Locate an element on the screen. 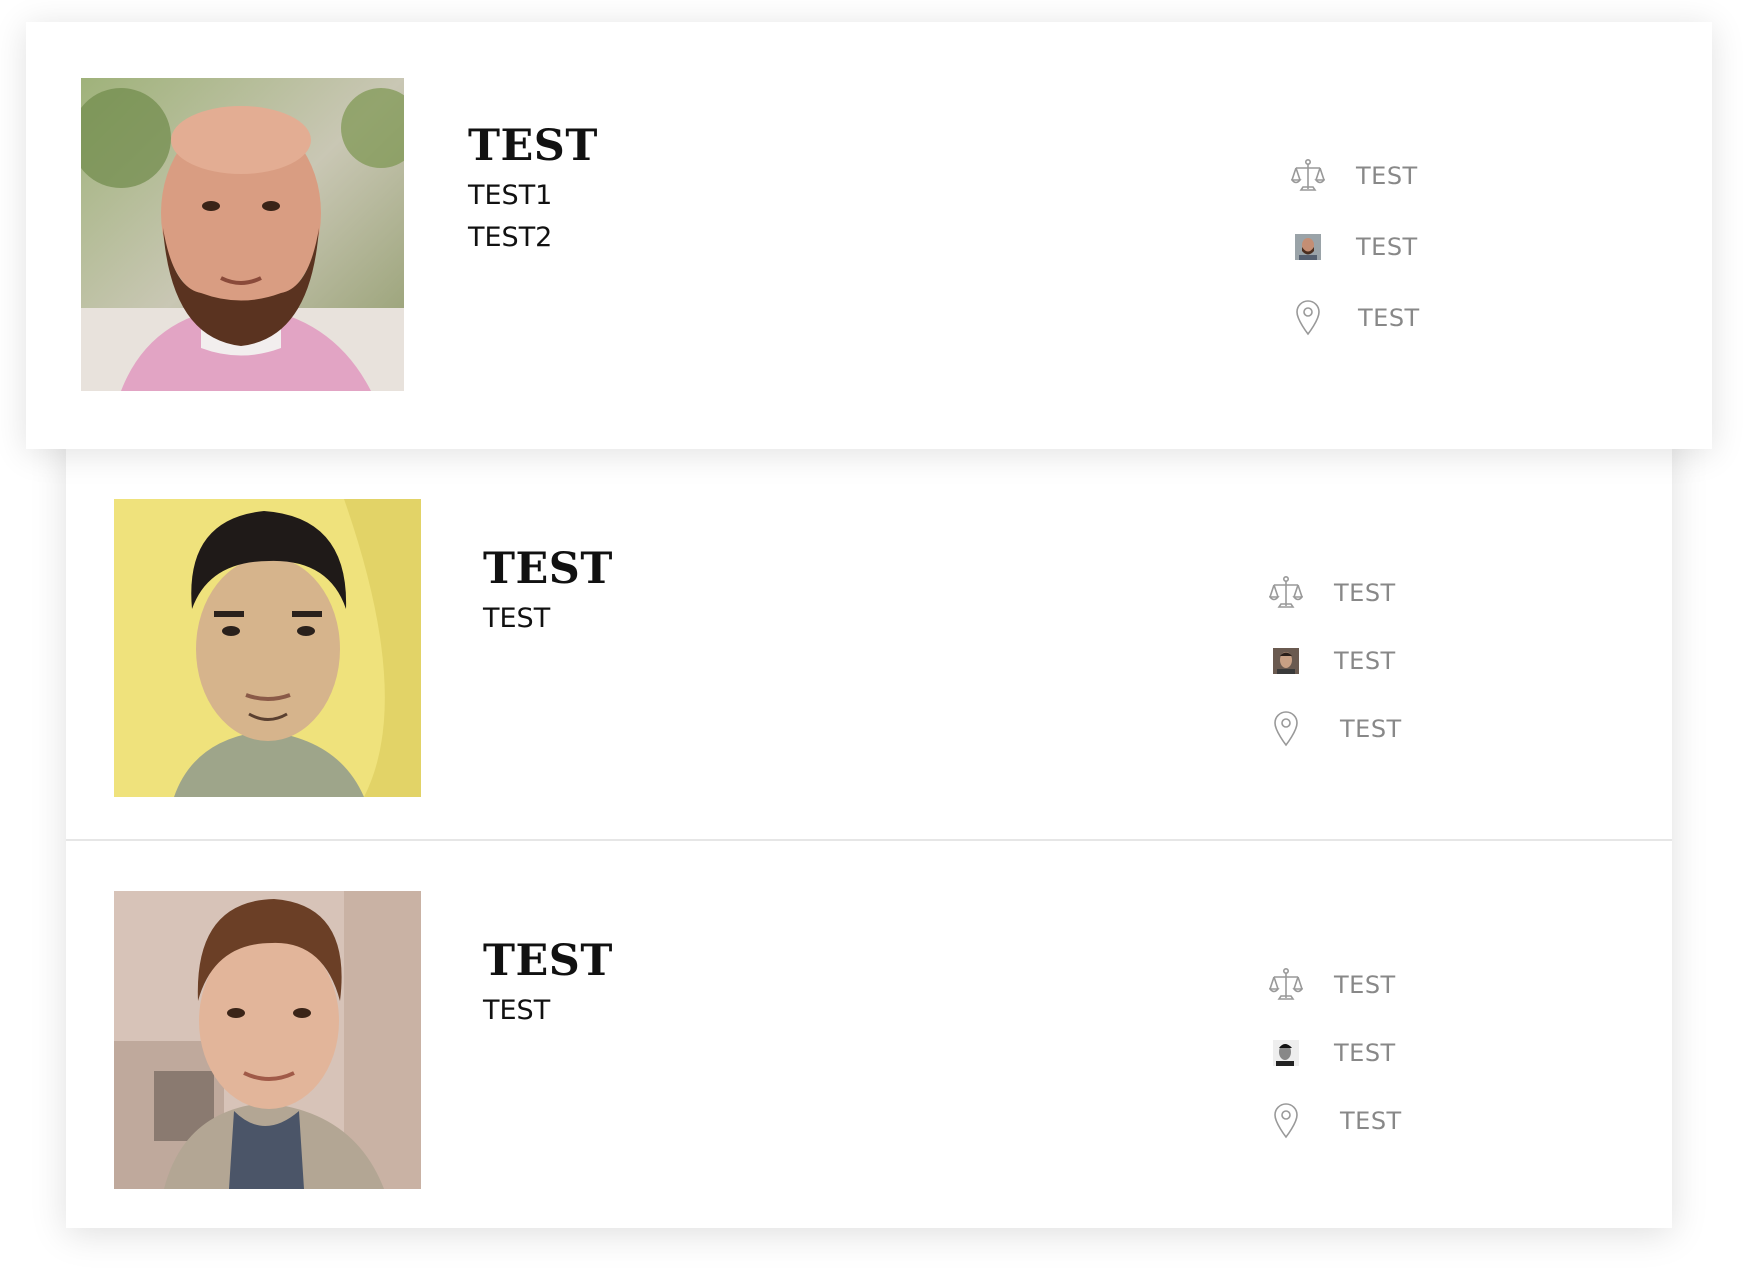  profile-info: TEST TEST1 TEST2 is located at coordinates (533, 192).